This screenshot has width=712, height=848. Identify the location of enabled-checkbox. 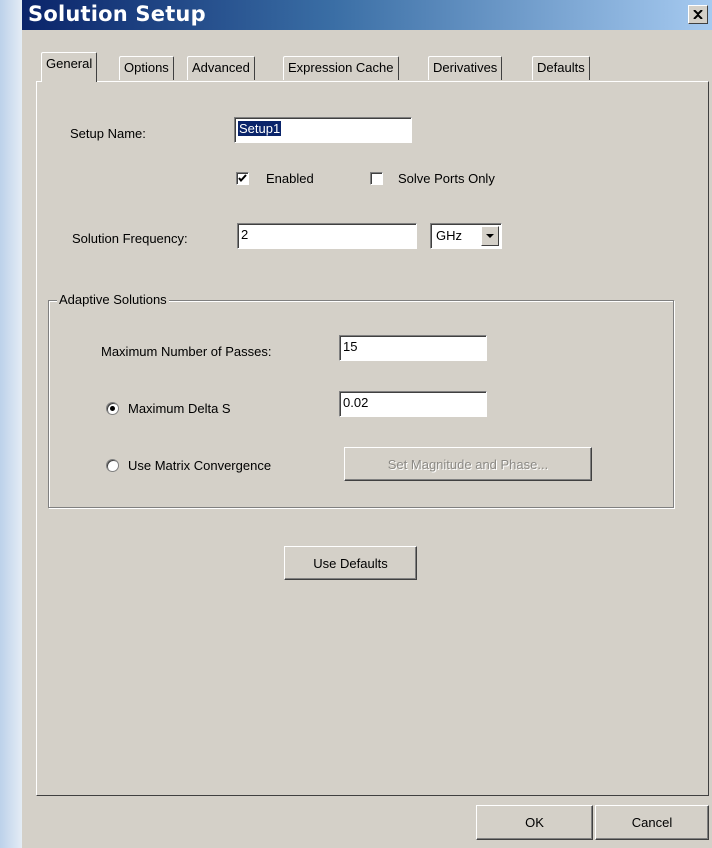
(242, 178).